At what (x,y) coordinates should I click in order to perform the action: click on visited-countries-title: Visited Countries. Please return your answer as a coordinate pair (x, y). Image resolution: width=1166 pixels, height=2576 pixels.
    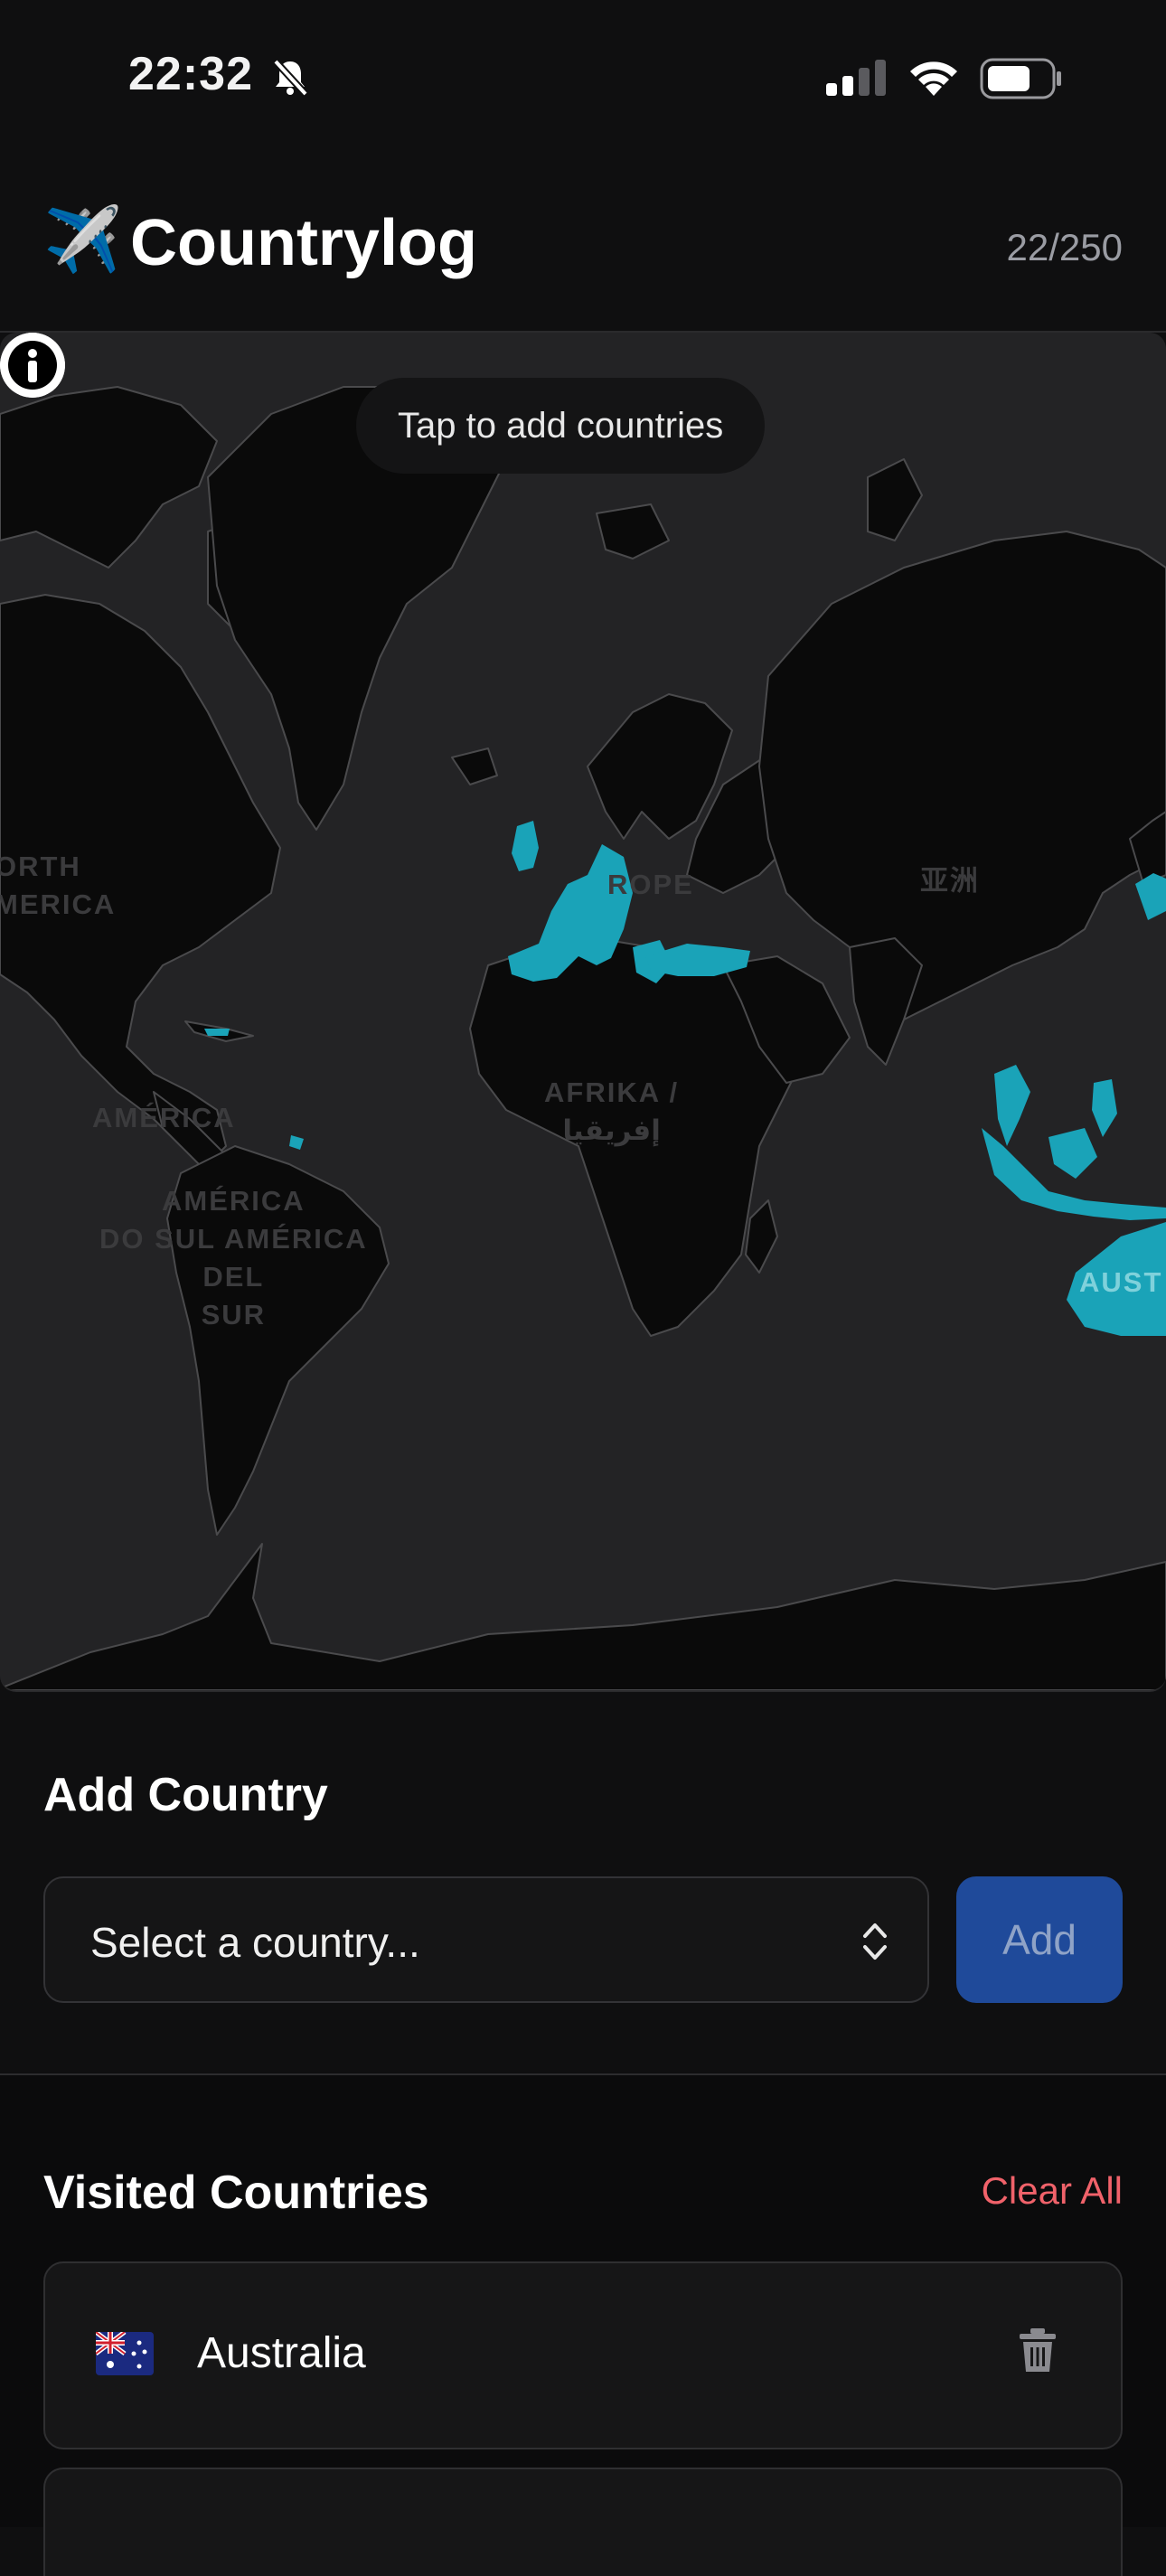
    Looking at the image, I should click on (236, 2193).